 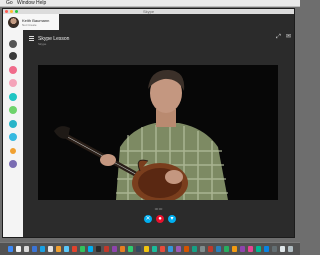 What do you see at coordinates (278, 37) in the screenshot?
I see `fullscreen-icon: ⤢` at bounding box center [278, 37].